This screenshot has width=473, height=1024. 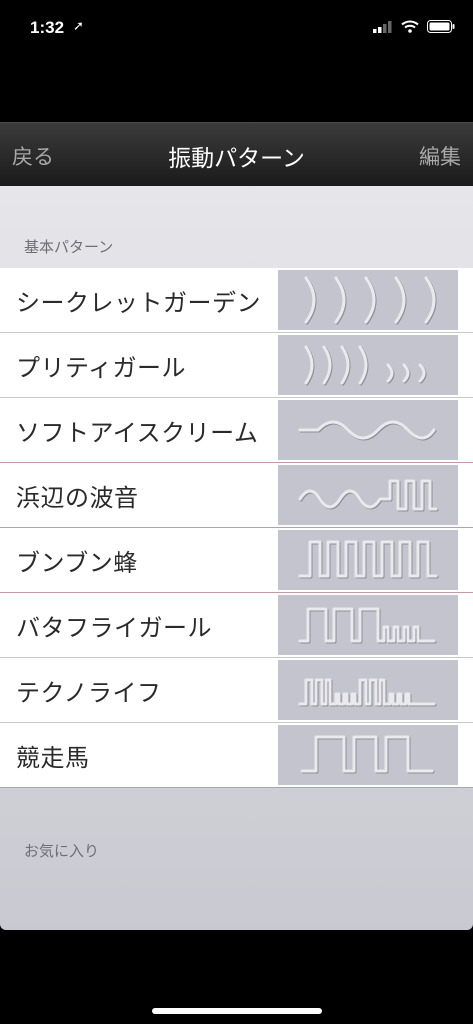 What do you see at coordinates (368, 430) in the screenshot?
I see `sine-wave-pattern-icon` at bounding box center [368, 430].